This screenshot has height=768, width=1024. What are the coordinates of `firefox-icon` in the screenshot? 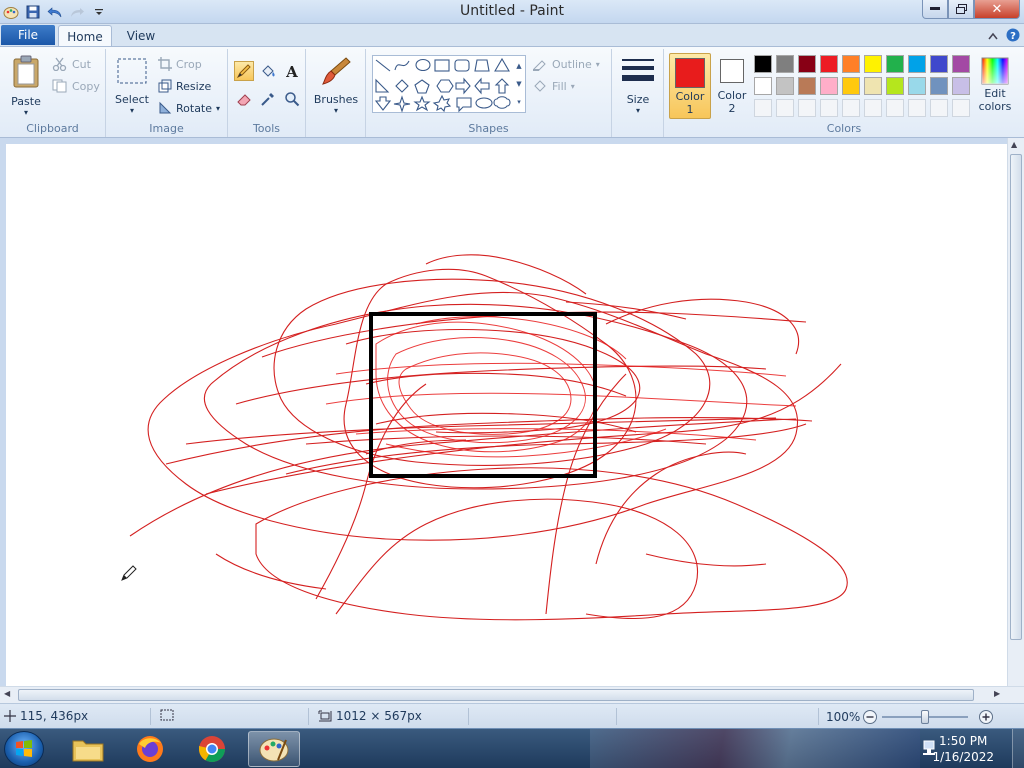 It's located at (150, 749).